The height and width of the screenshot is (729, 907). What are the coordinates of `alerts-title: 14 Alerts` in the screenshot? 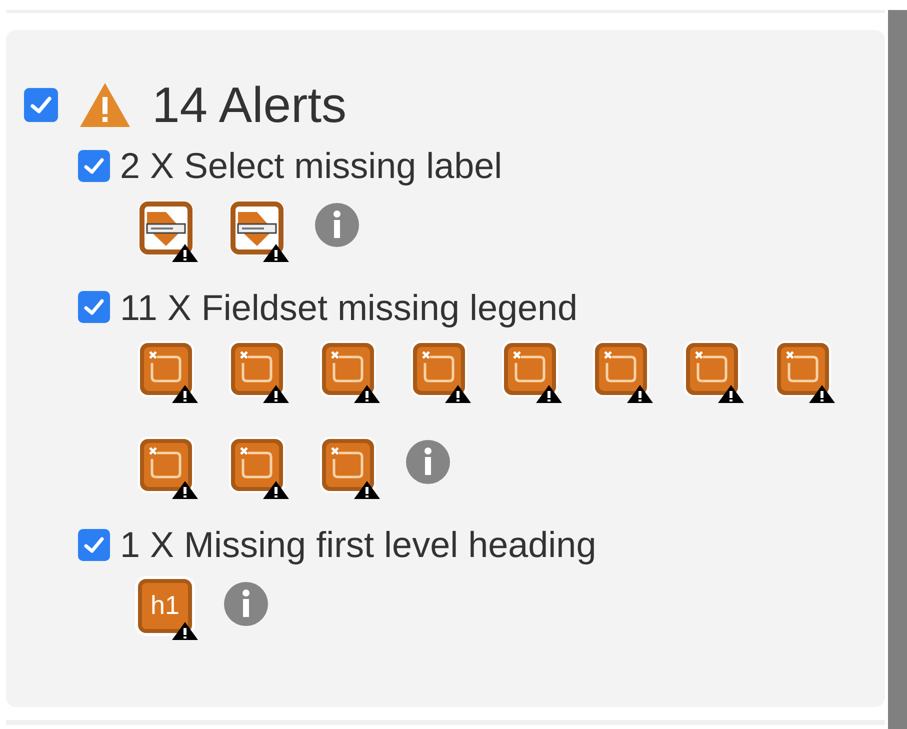 It's located at (249, 105).